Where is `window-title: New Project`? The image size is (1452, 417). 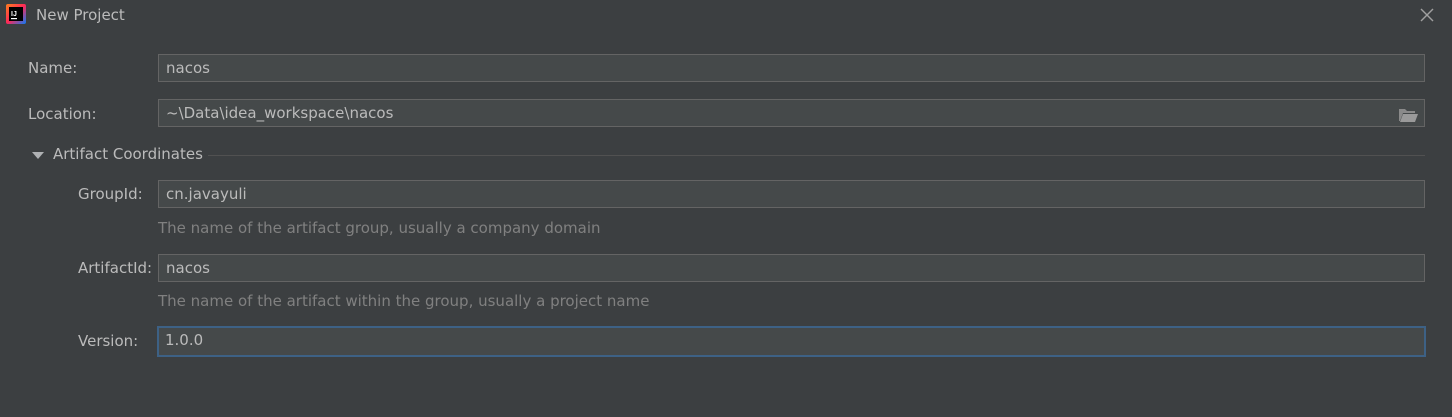 window-title: New Project is located at coordinates (80, 15).